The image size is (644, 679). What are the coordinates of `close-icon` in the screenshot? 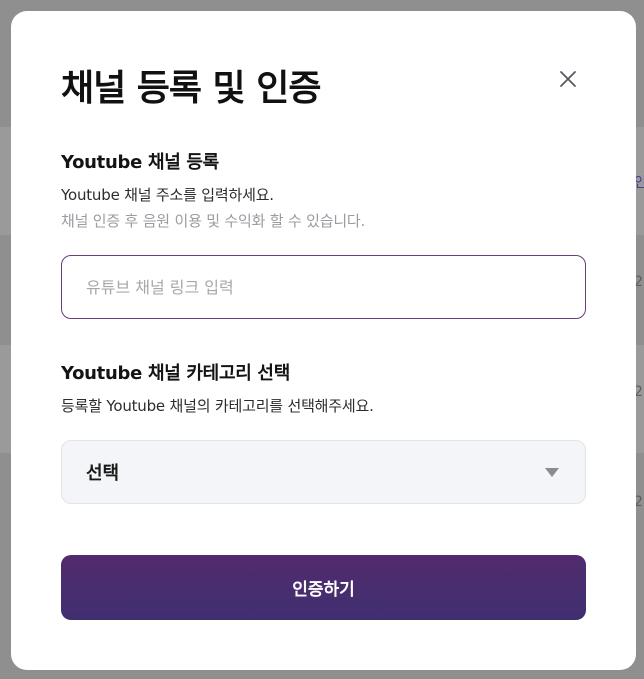 It's located at (568, 79).